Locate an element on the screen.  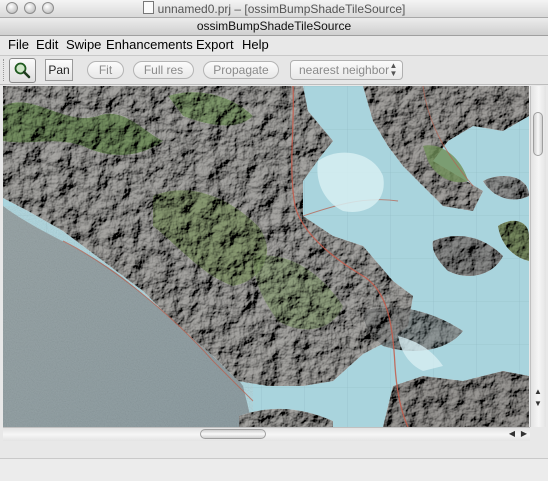
menu-help: Help is located at coordinates (255, 44).